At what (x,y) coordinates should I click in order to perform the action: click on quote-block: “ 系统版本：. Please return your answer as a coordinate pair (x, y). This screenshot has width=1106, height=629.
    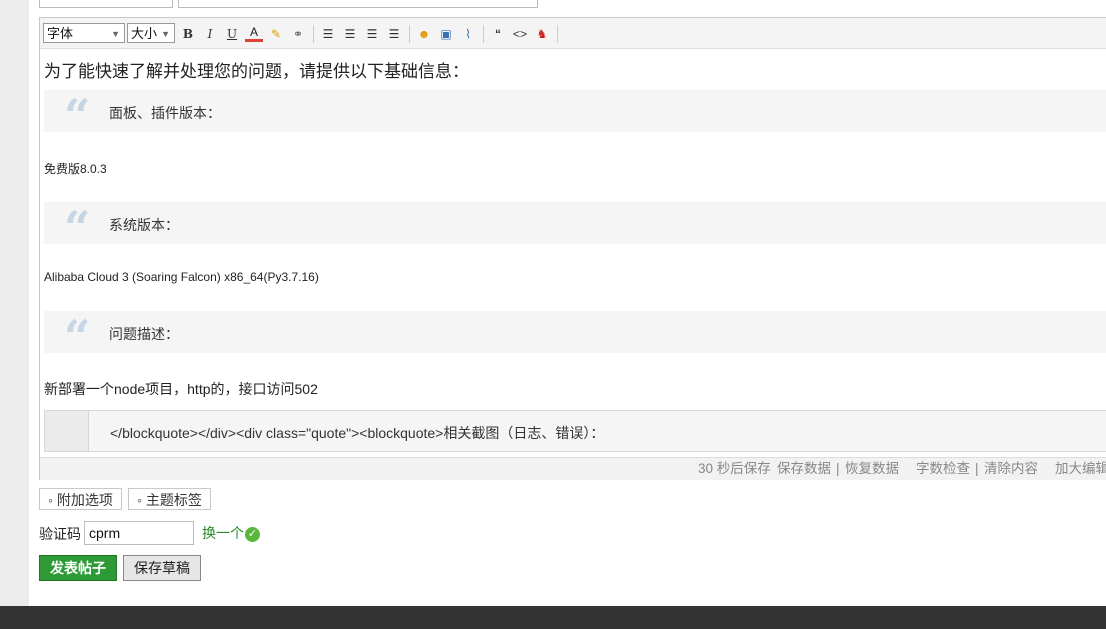
    Looking at the image, I should click on (575, 226).